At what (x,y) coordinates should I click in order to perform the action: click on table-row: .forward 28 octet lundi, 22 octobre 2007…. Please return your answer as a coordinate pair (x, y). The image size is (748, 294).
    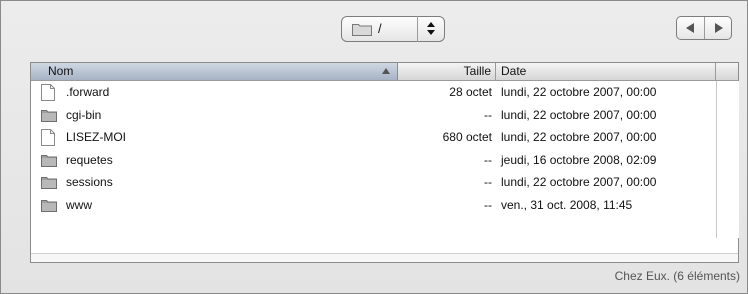
    Looking at the image, I should click on (384, 92).